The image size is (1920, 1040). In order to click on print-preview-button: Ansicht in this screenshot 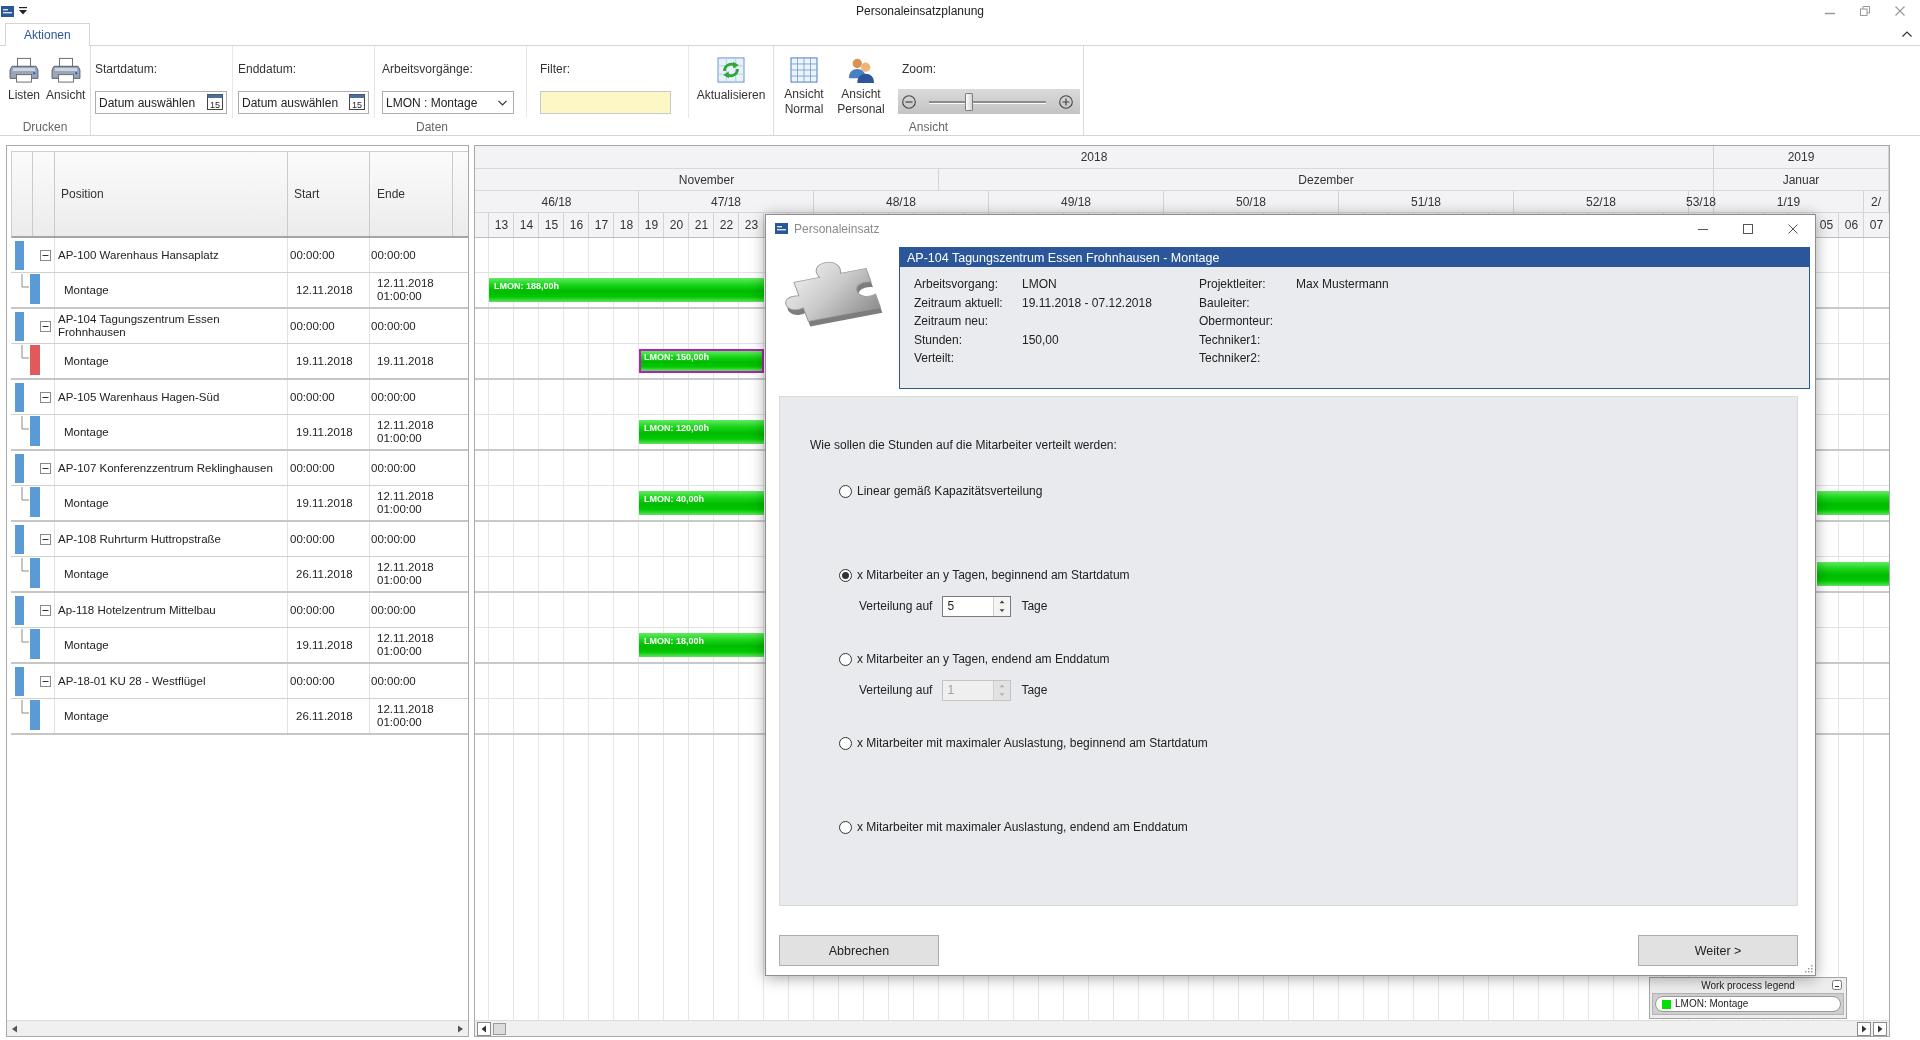, I will do `click(66, 82)`.